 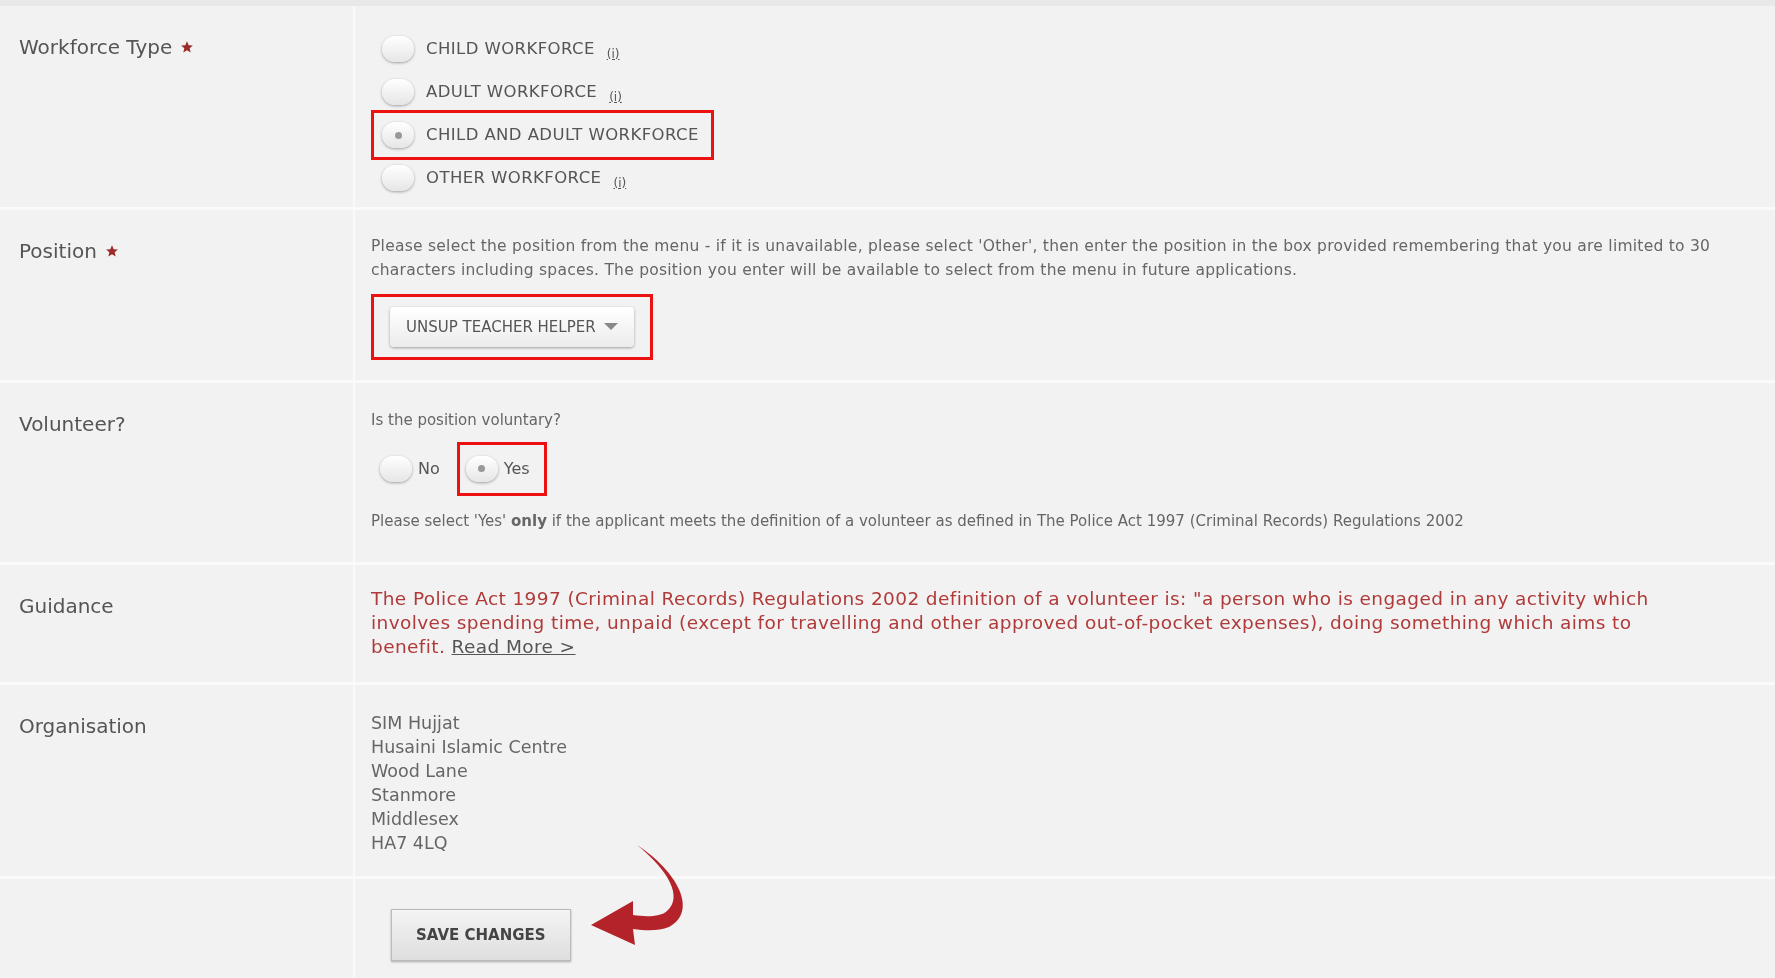 I want to click on option-label: ADULT WORKFORCE, so click(x=512, y=91).